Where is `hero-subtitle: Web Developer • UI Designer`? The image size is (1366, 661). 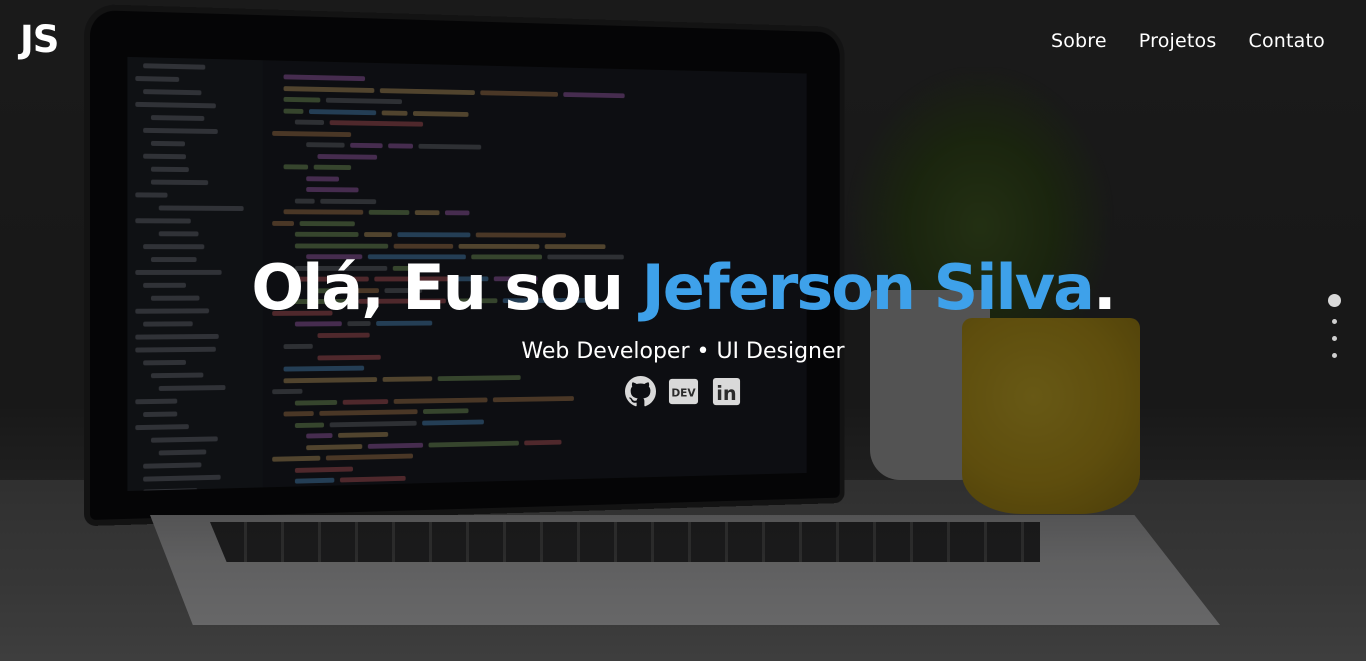 hero-subtitle: Web Developer • UI Designer is located at coordinates (683, 351).